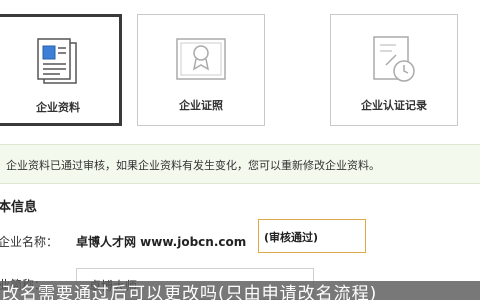 The image size is (480, 300). What do you see at coordinates (161, 242) in the screenshot?
I see `company-name-value: 卓博人才网 www.jobcn.com` at bounding box center [161, 242].